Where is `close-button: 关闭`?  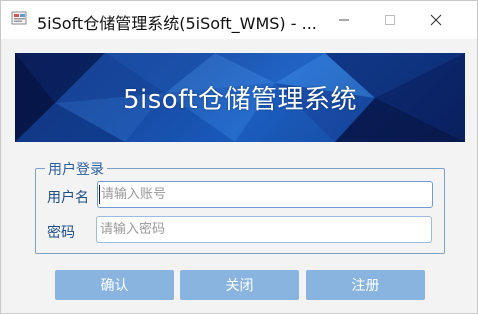
close-button: 关闭 is located at coordinates (239, 285).